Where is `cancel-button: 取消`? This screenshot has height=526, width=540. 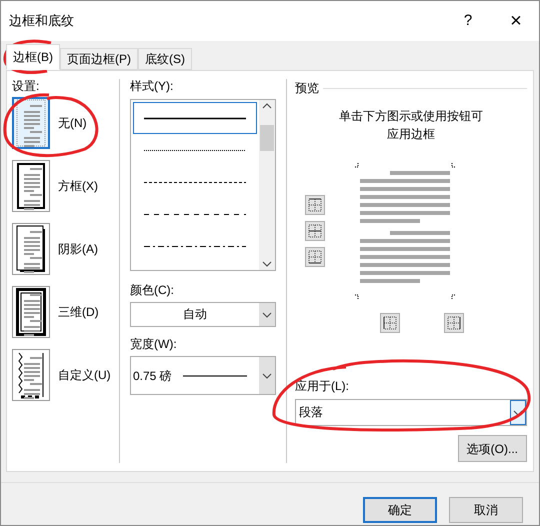
cancel-button: 取消 is located at coordinates (486, 510).